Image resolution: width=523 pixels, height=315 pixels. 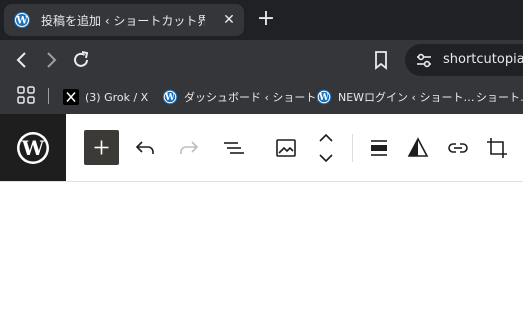 What do you see at coordinates (51, 60) in the screenshot?
I see `forward-icon` at bounding box center [51, 60].